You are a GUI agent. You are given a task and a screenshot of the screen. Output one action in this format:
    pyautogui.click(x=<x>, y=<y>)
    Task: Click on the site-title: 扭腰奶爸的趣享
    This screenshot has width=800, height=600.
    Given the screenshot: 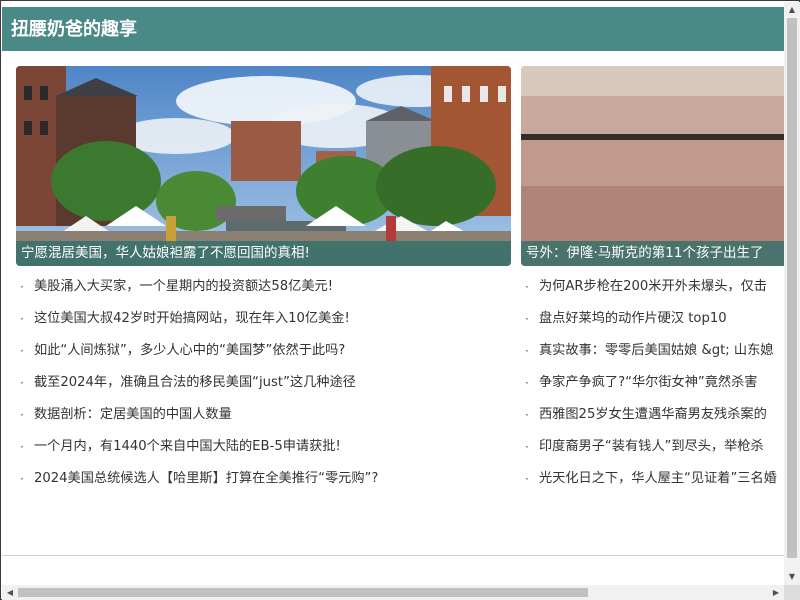 What is the action you would take?
    pyautogui.click(x=74, y=30)
    